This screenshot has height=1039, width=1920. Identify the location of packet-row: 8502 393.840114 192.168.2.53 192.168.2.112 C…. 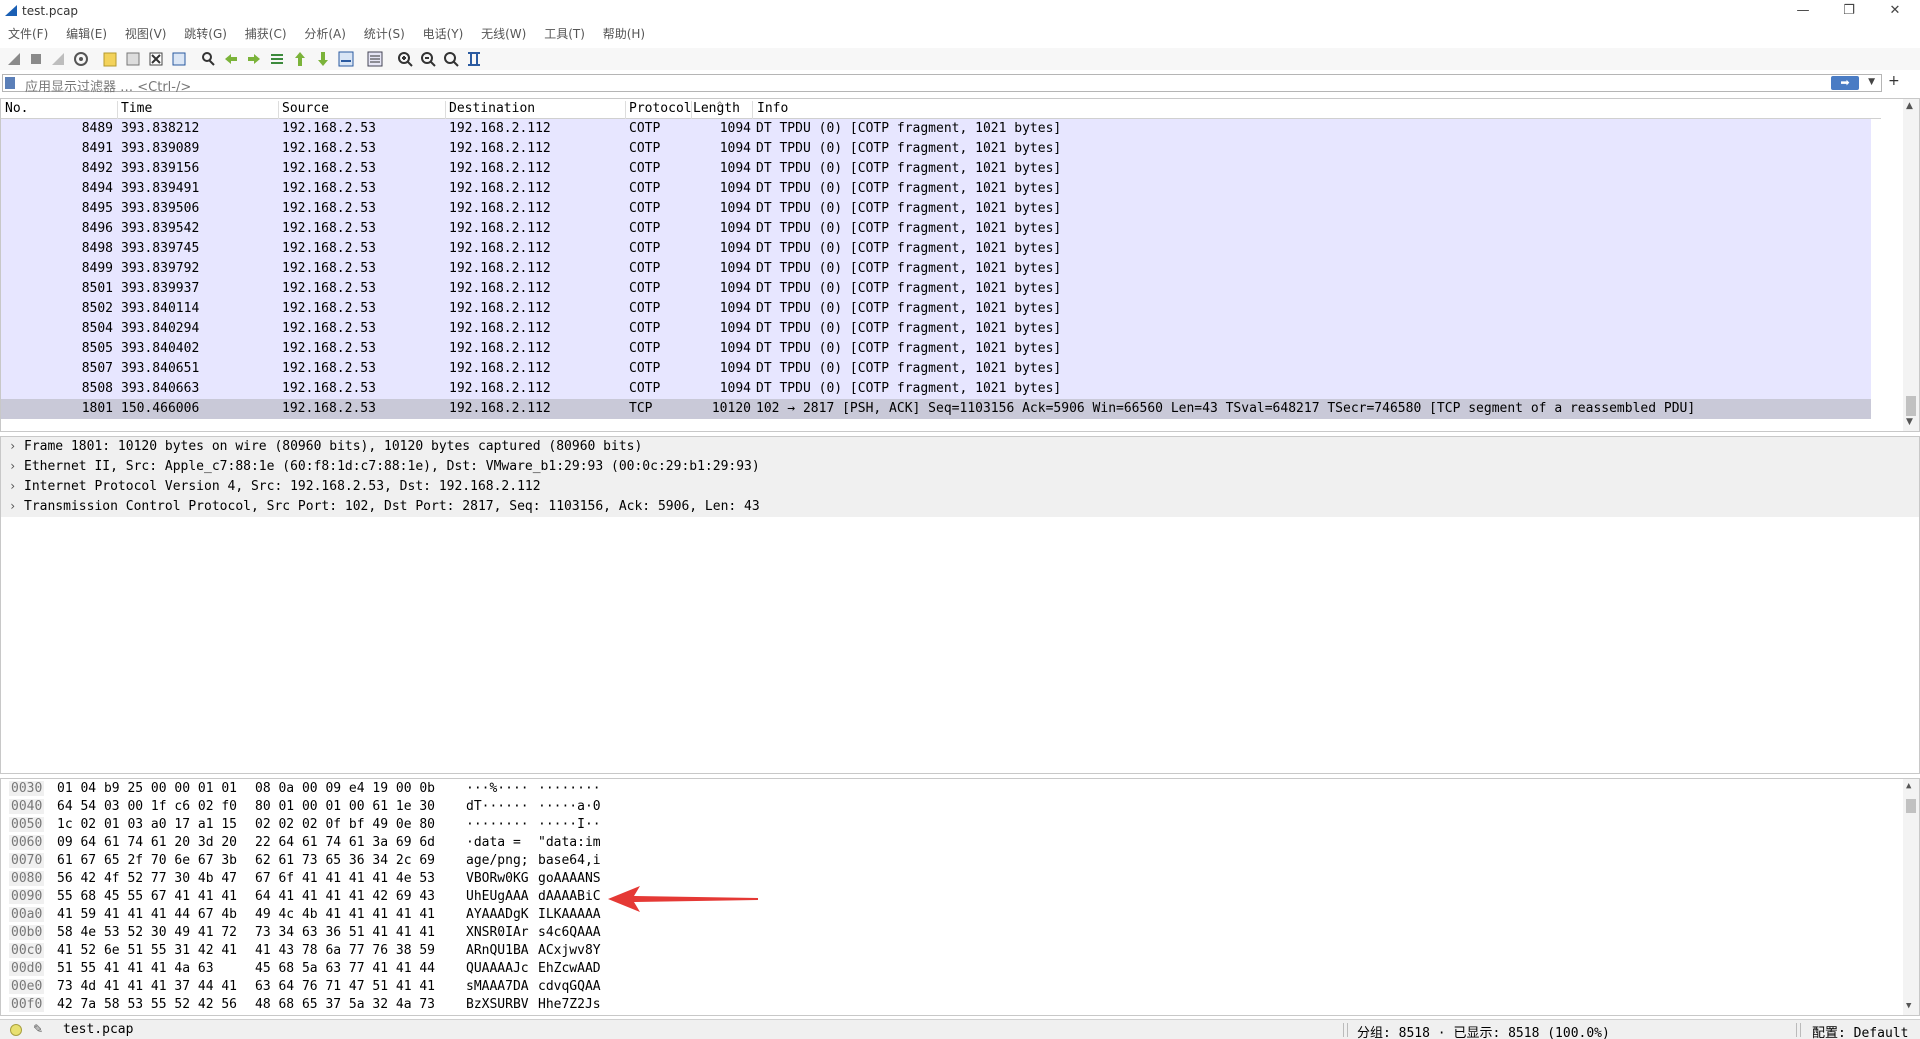
(936, 309).